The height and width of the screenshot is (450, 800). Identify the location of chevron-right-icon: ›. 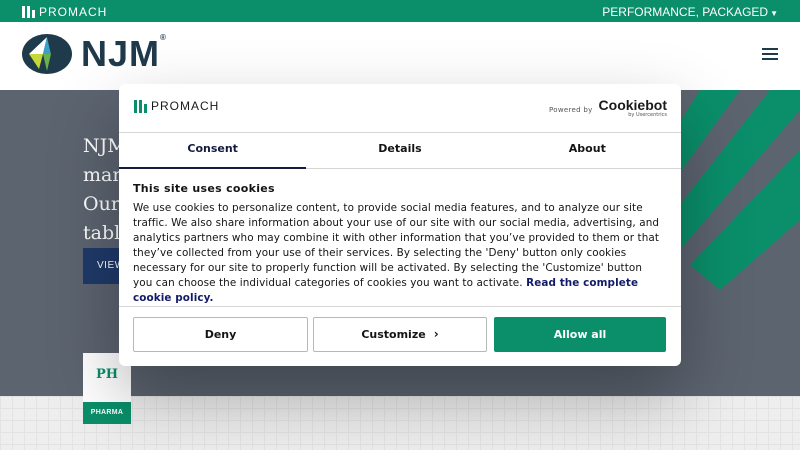
(436, 334).